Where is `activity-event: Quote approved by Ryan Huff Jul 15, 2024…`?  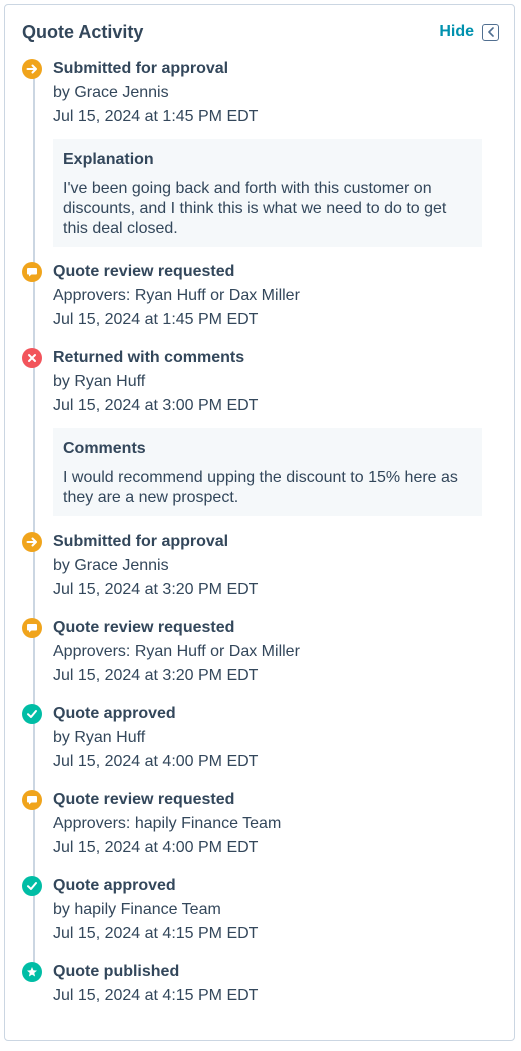 activity-event: Quote approved by Ryan Huff Jul 15, 2024… is located at coordinates (253, 739).